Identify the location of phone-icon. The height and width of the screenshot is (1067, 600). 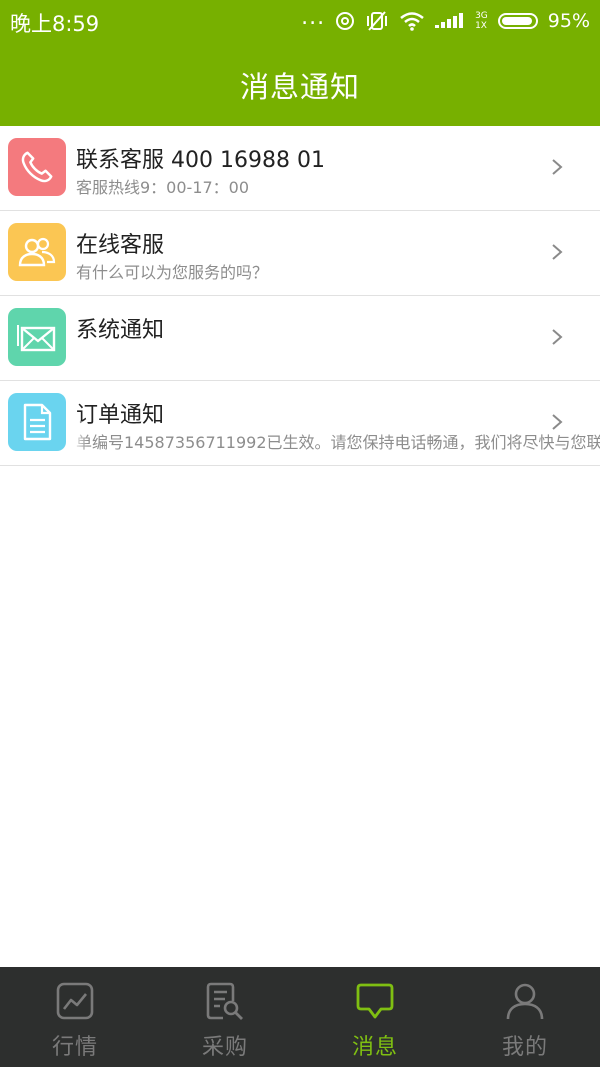
(37, 167).